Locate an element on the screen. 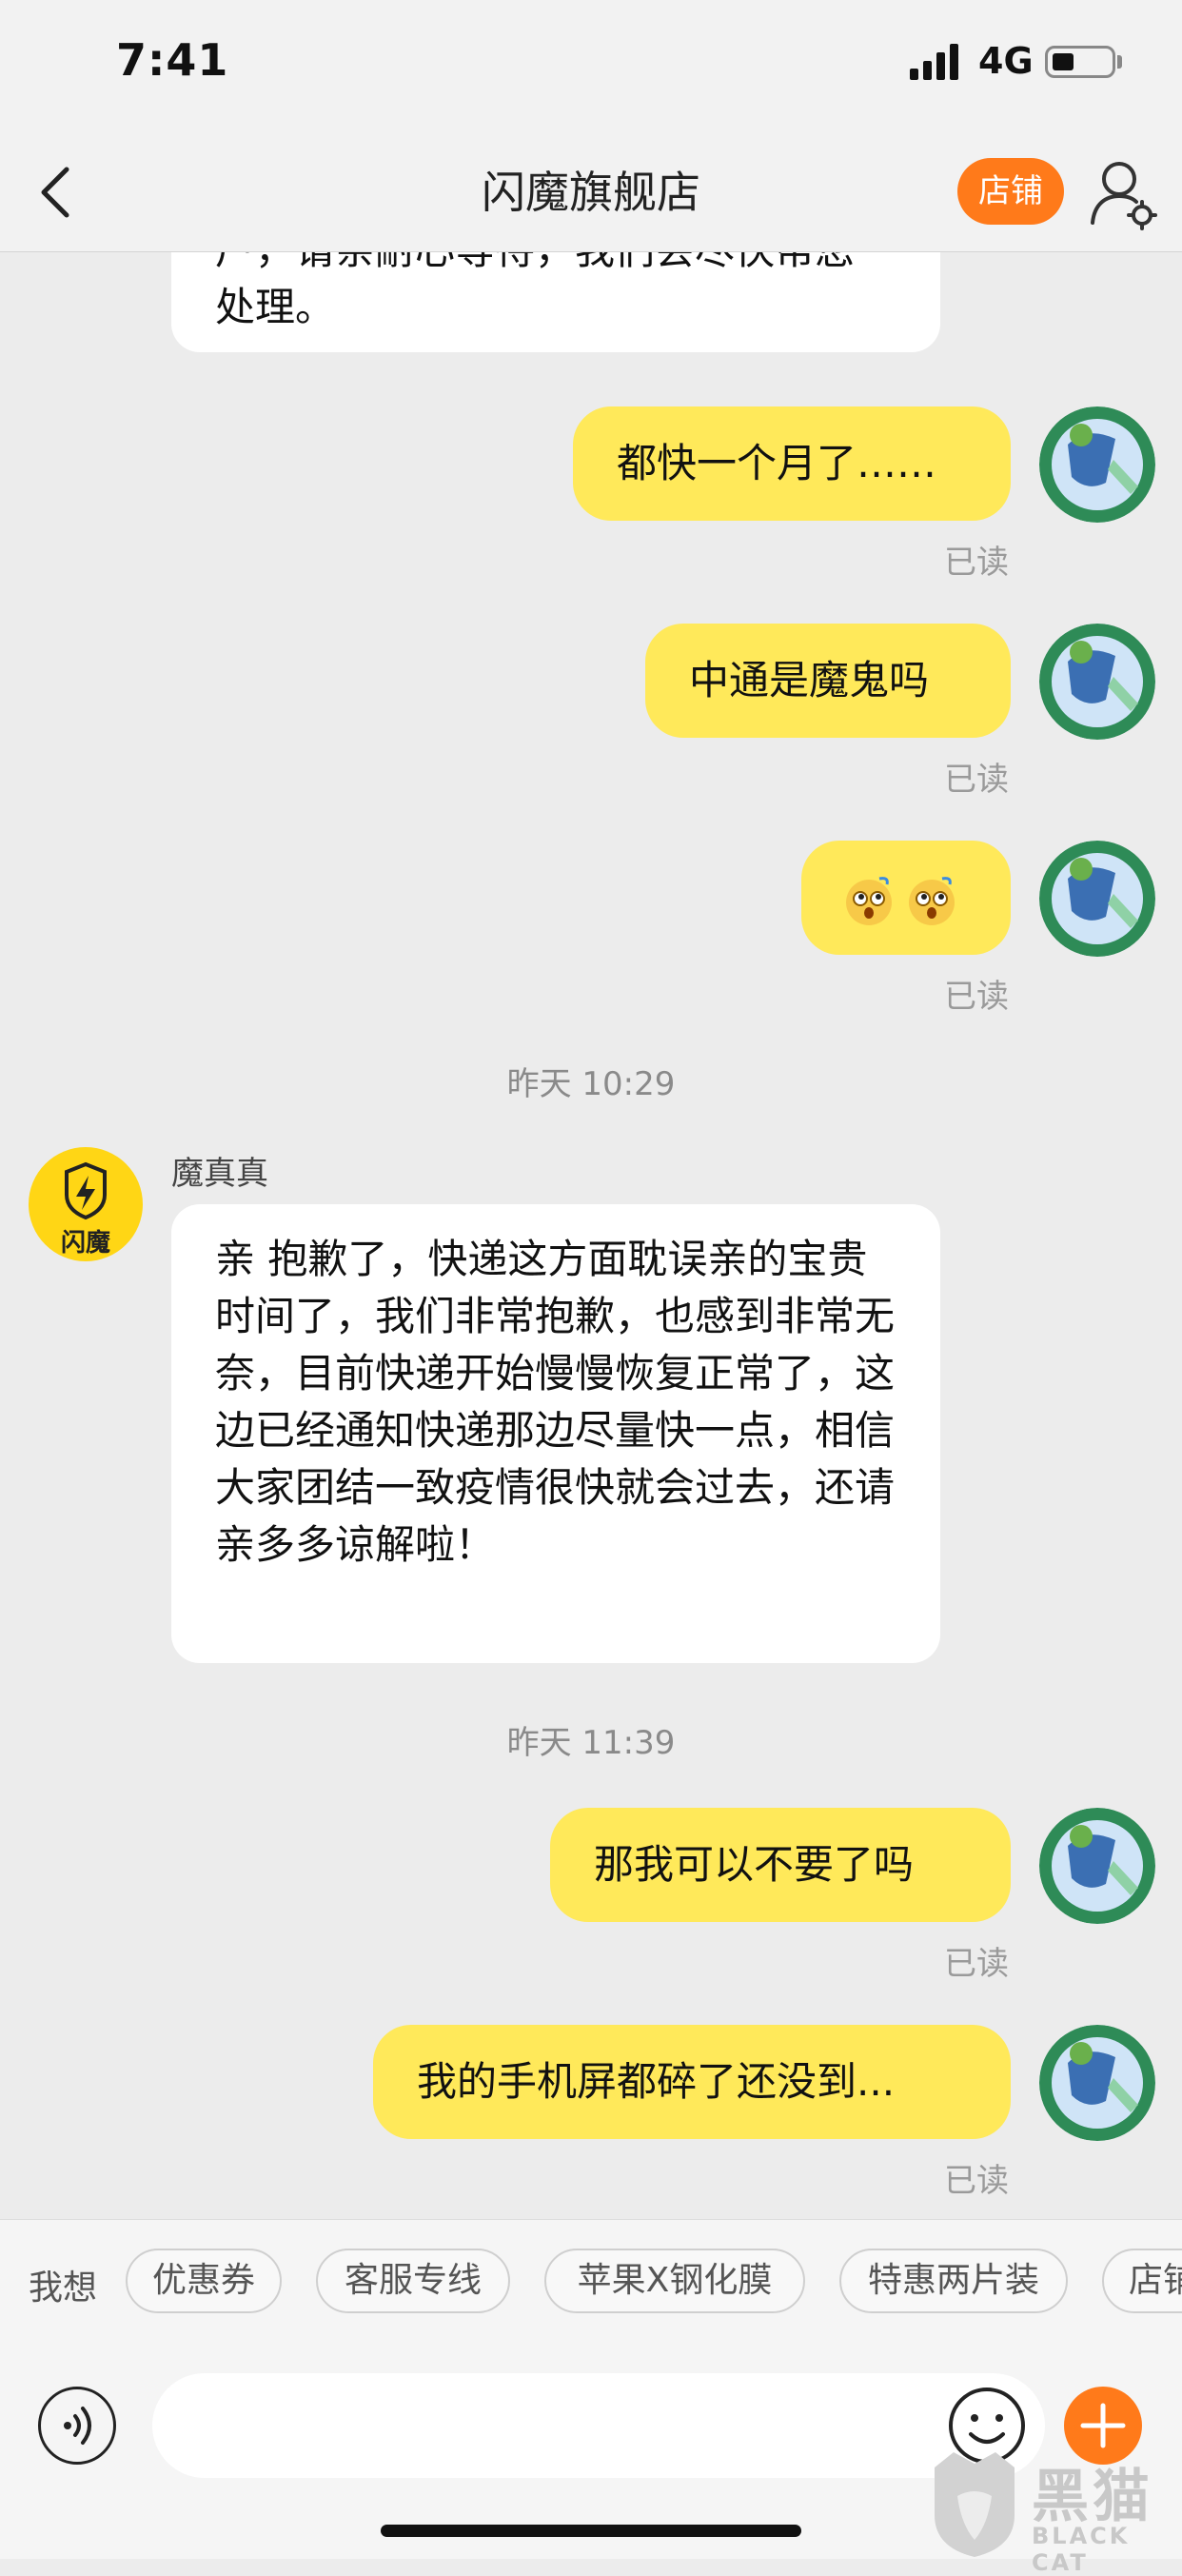 This screenshot has height=2576, width=1182. message-text: 那我可以不要了吗 is located at coordinates (754, 1865).